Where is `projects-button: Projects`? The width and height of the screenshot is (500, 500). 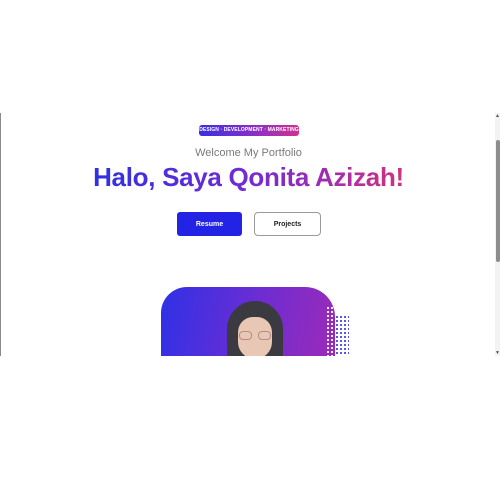
projects-button: Projects is located at coordinates (287, 224).